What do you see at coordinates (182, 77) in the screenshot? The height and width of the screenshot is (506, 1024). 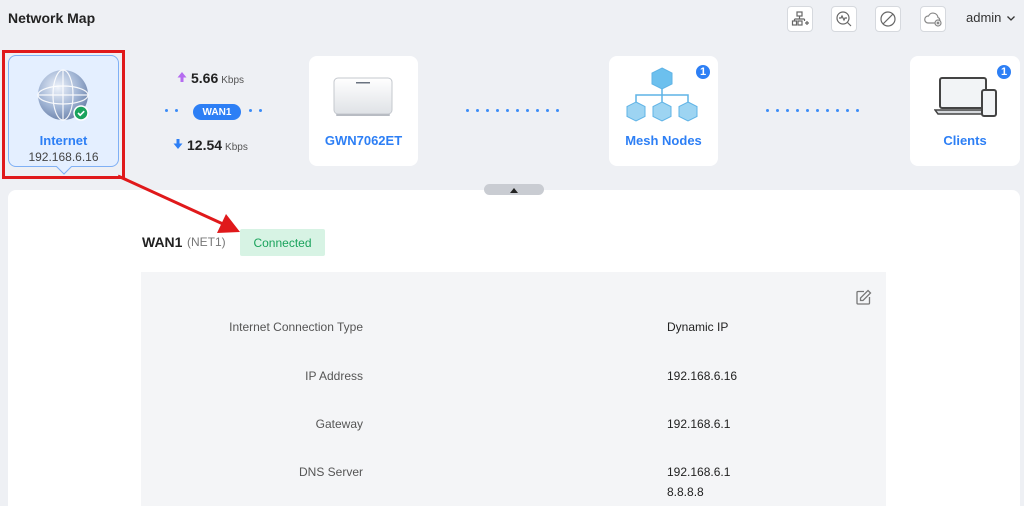 I see `arrow-up-icon` at bounding box center [182, 77].